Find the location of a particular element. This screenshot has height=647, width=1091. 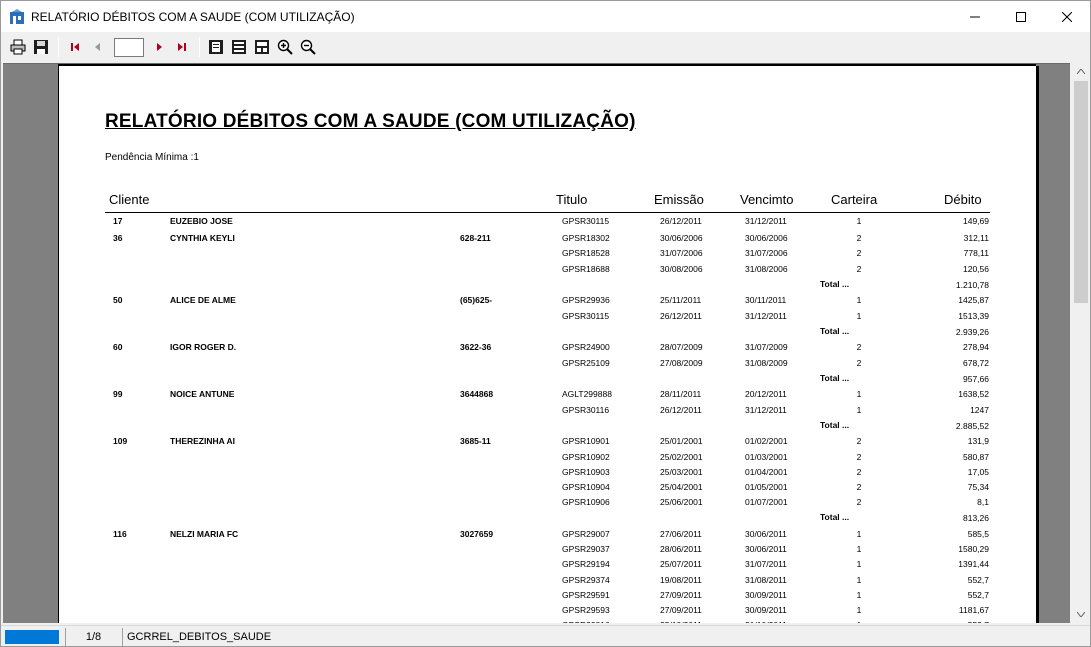

scroll-down-button is located at coordinates (1081, 614).